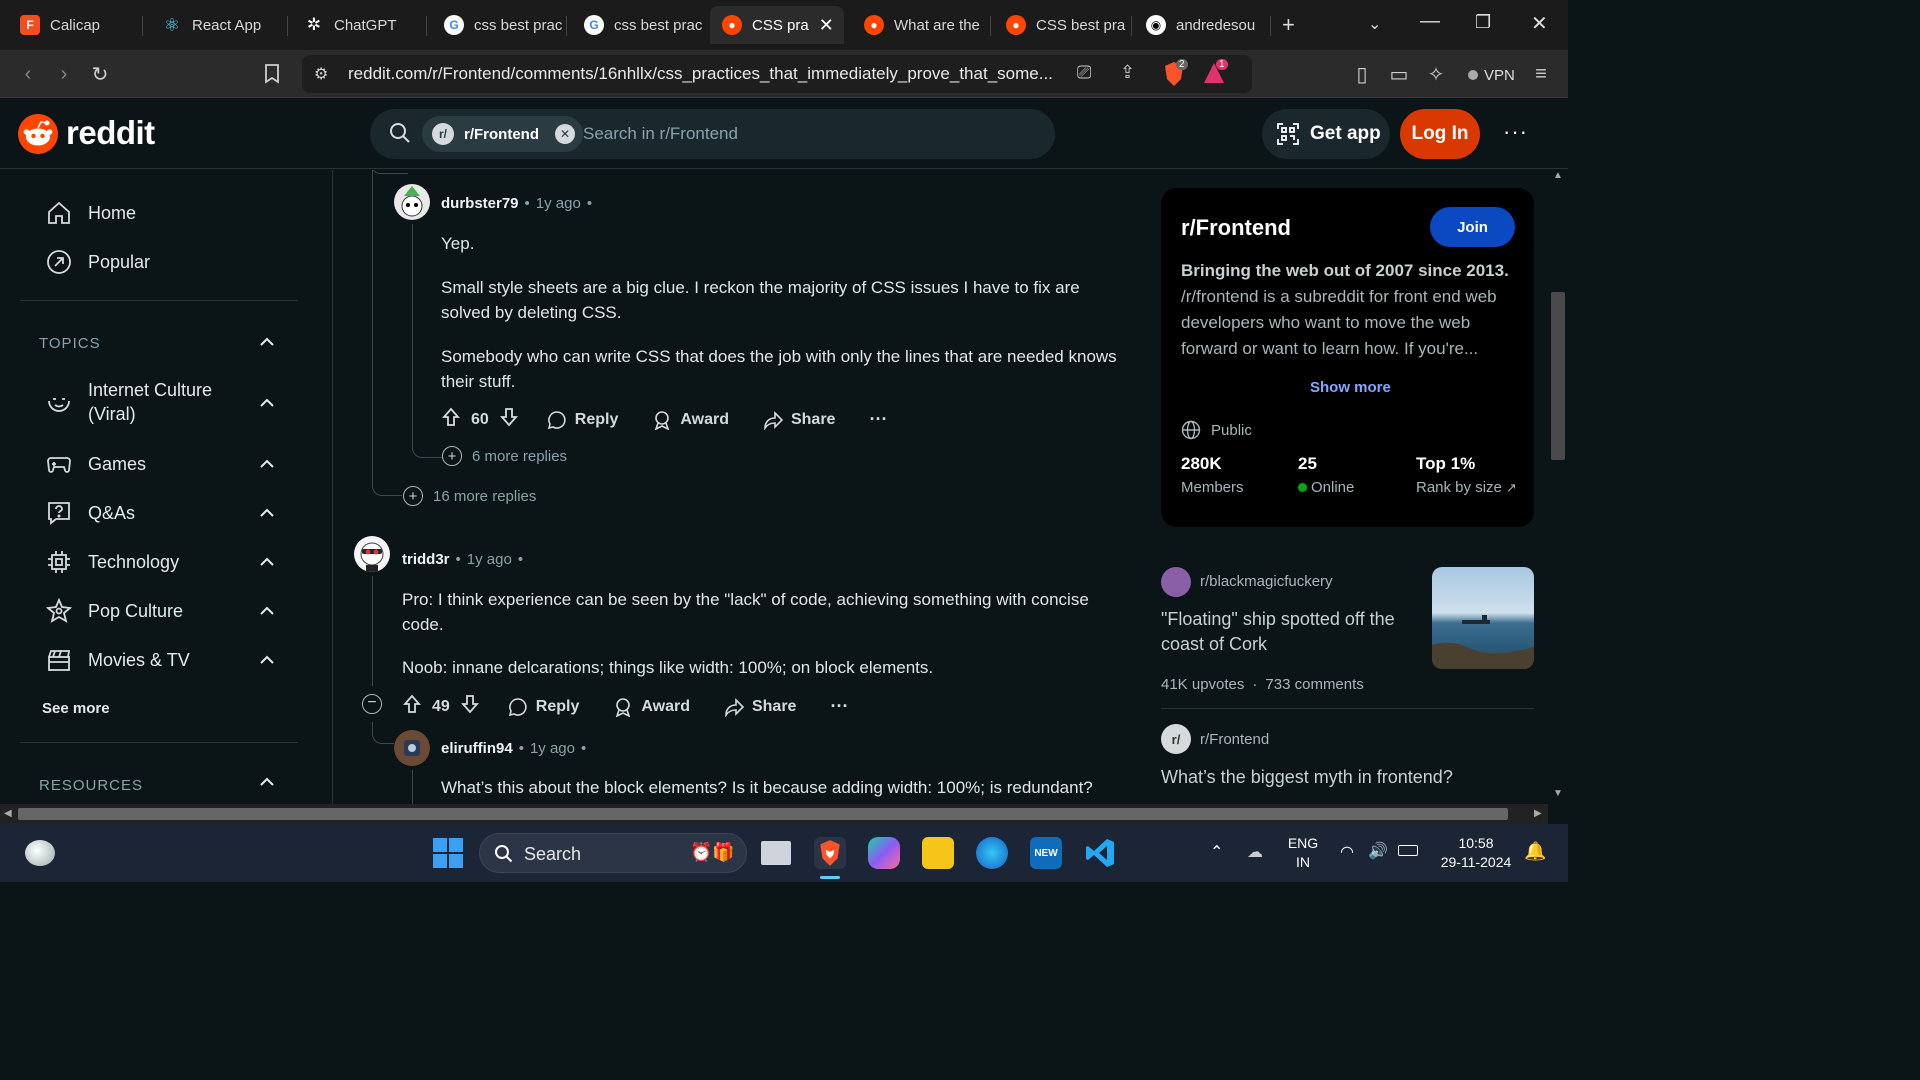 This screenshot has height=1080, width=1920. Describe the element at coordinates (1539, 23) in the screenshot. I see `close-window-icon: ✕` at that location.